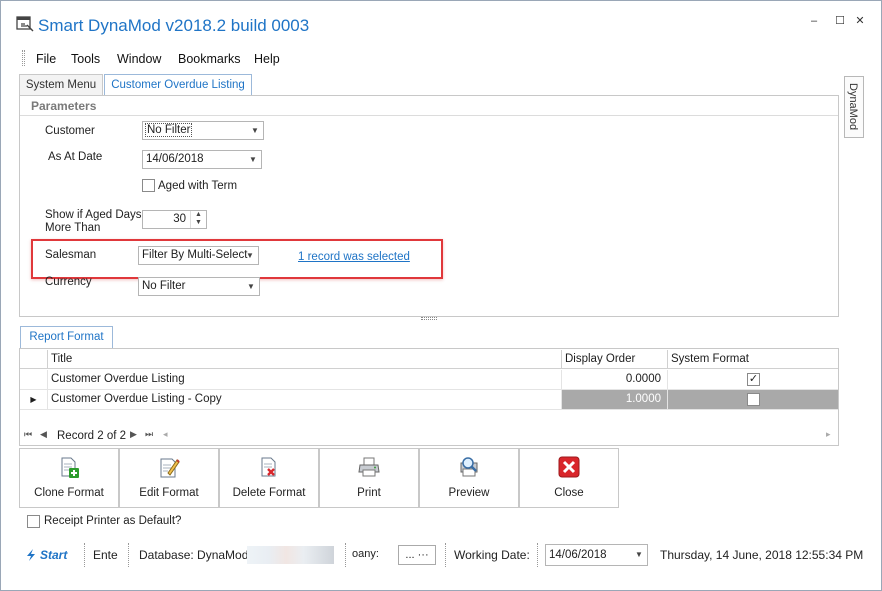 The image size is (882, 591). I want to click on close-button: Close, so click(569, 478).